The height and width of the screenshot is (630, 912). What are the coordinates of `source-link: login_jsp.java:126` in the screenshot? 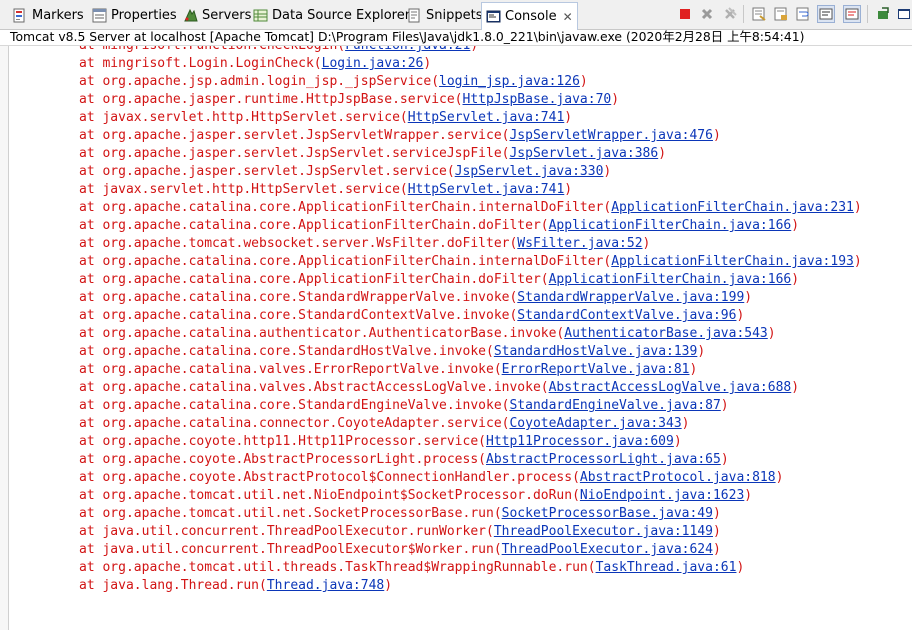 It's located at (509, 81).